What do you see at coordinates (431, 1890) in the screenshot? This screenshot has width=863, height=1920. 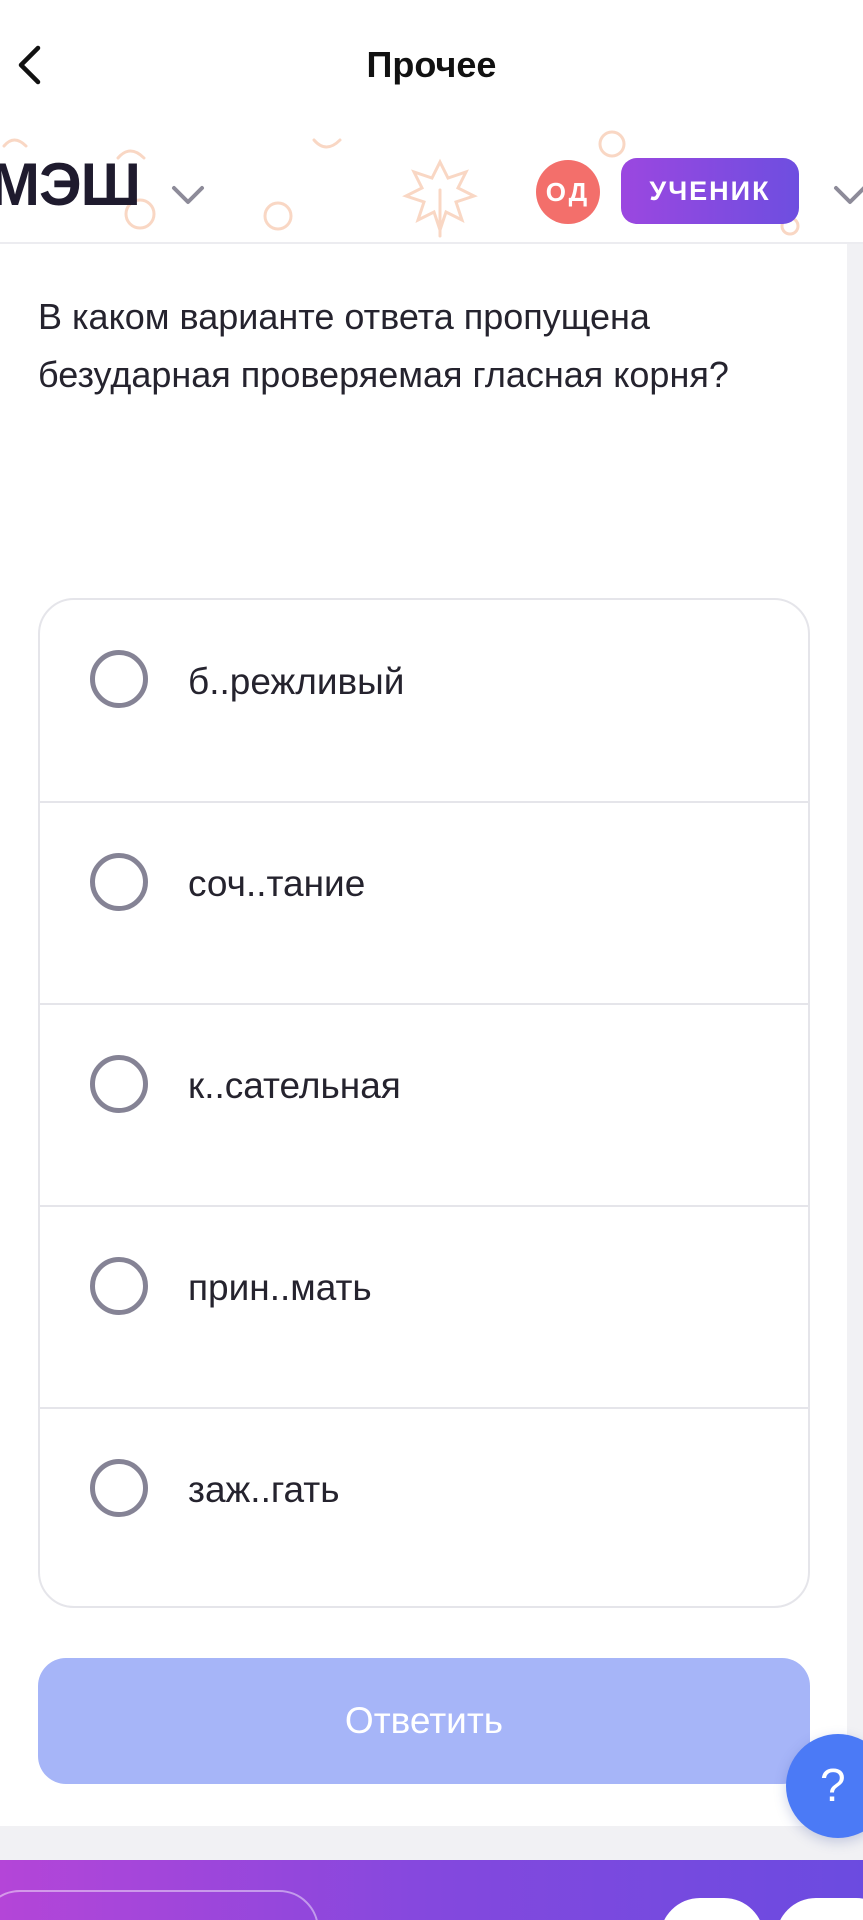 I see `bottom-bar` at bounding box center [431, 1890].